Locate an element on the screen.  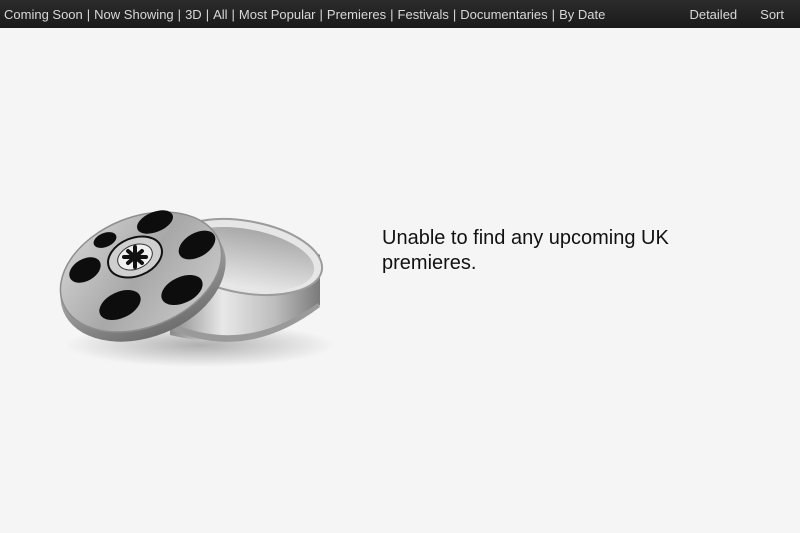
film-reel-canister-icon is located at coordinates (195, 282).